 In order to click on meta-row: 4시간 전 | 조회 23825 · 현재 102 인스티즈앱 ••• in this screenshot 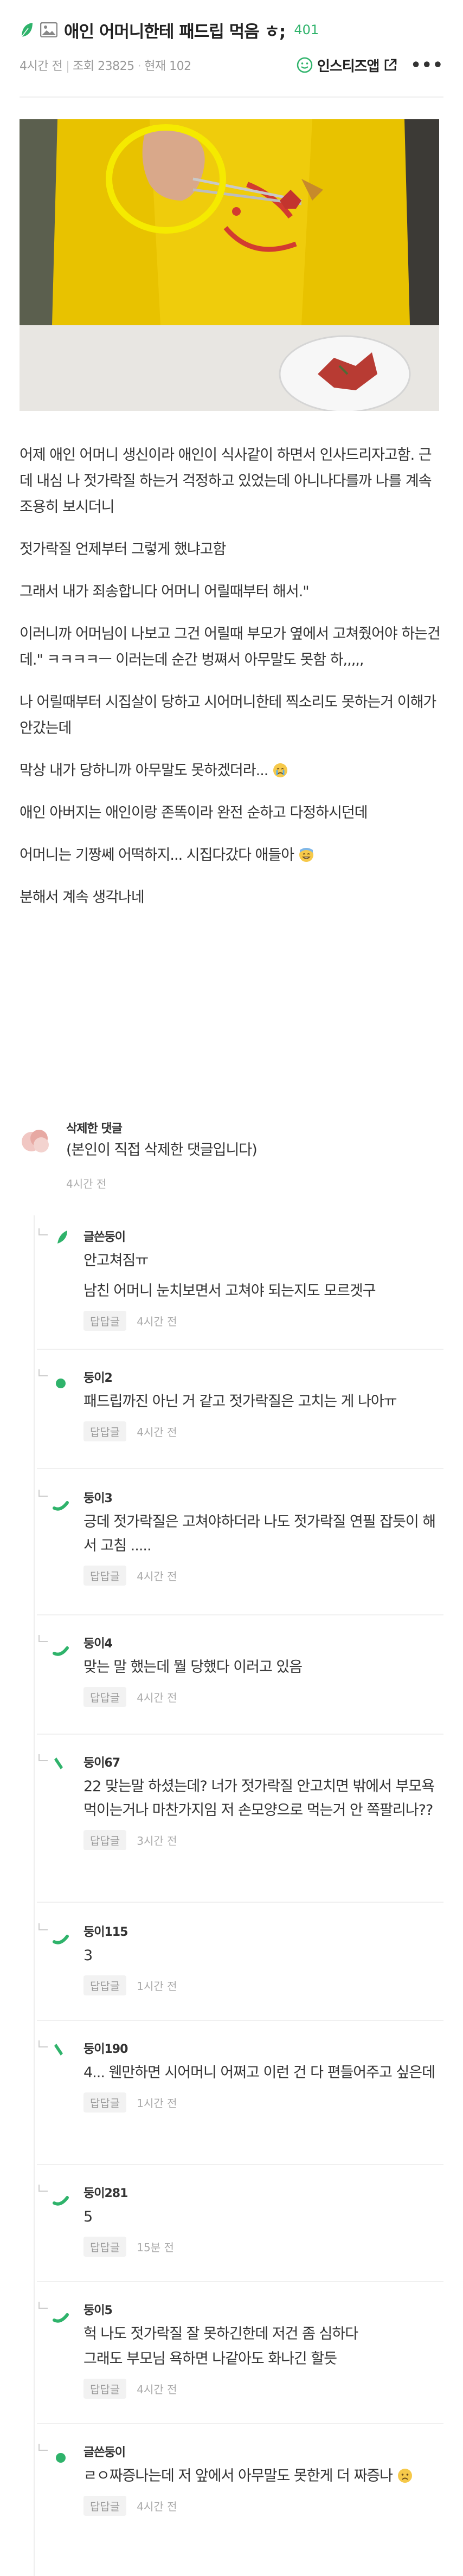, I will do `click(232, 65)`.